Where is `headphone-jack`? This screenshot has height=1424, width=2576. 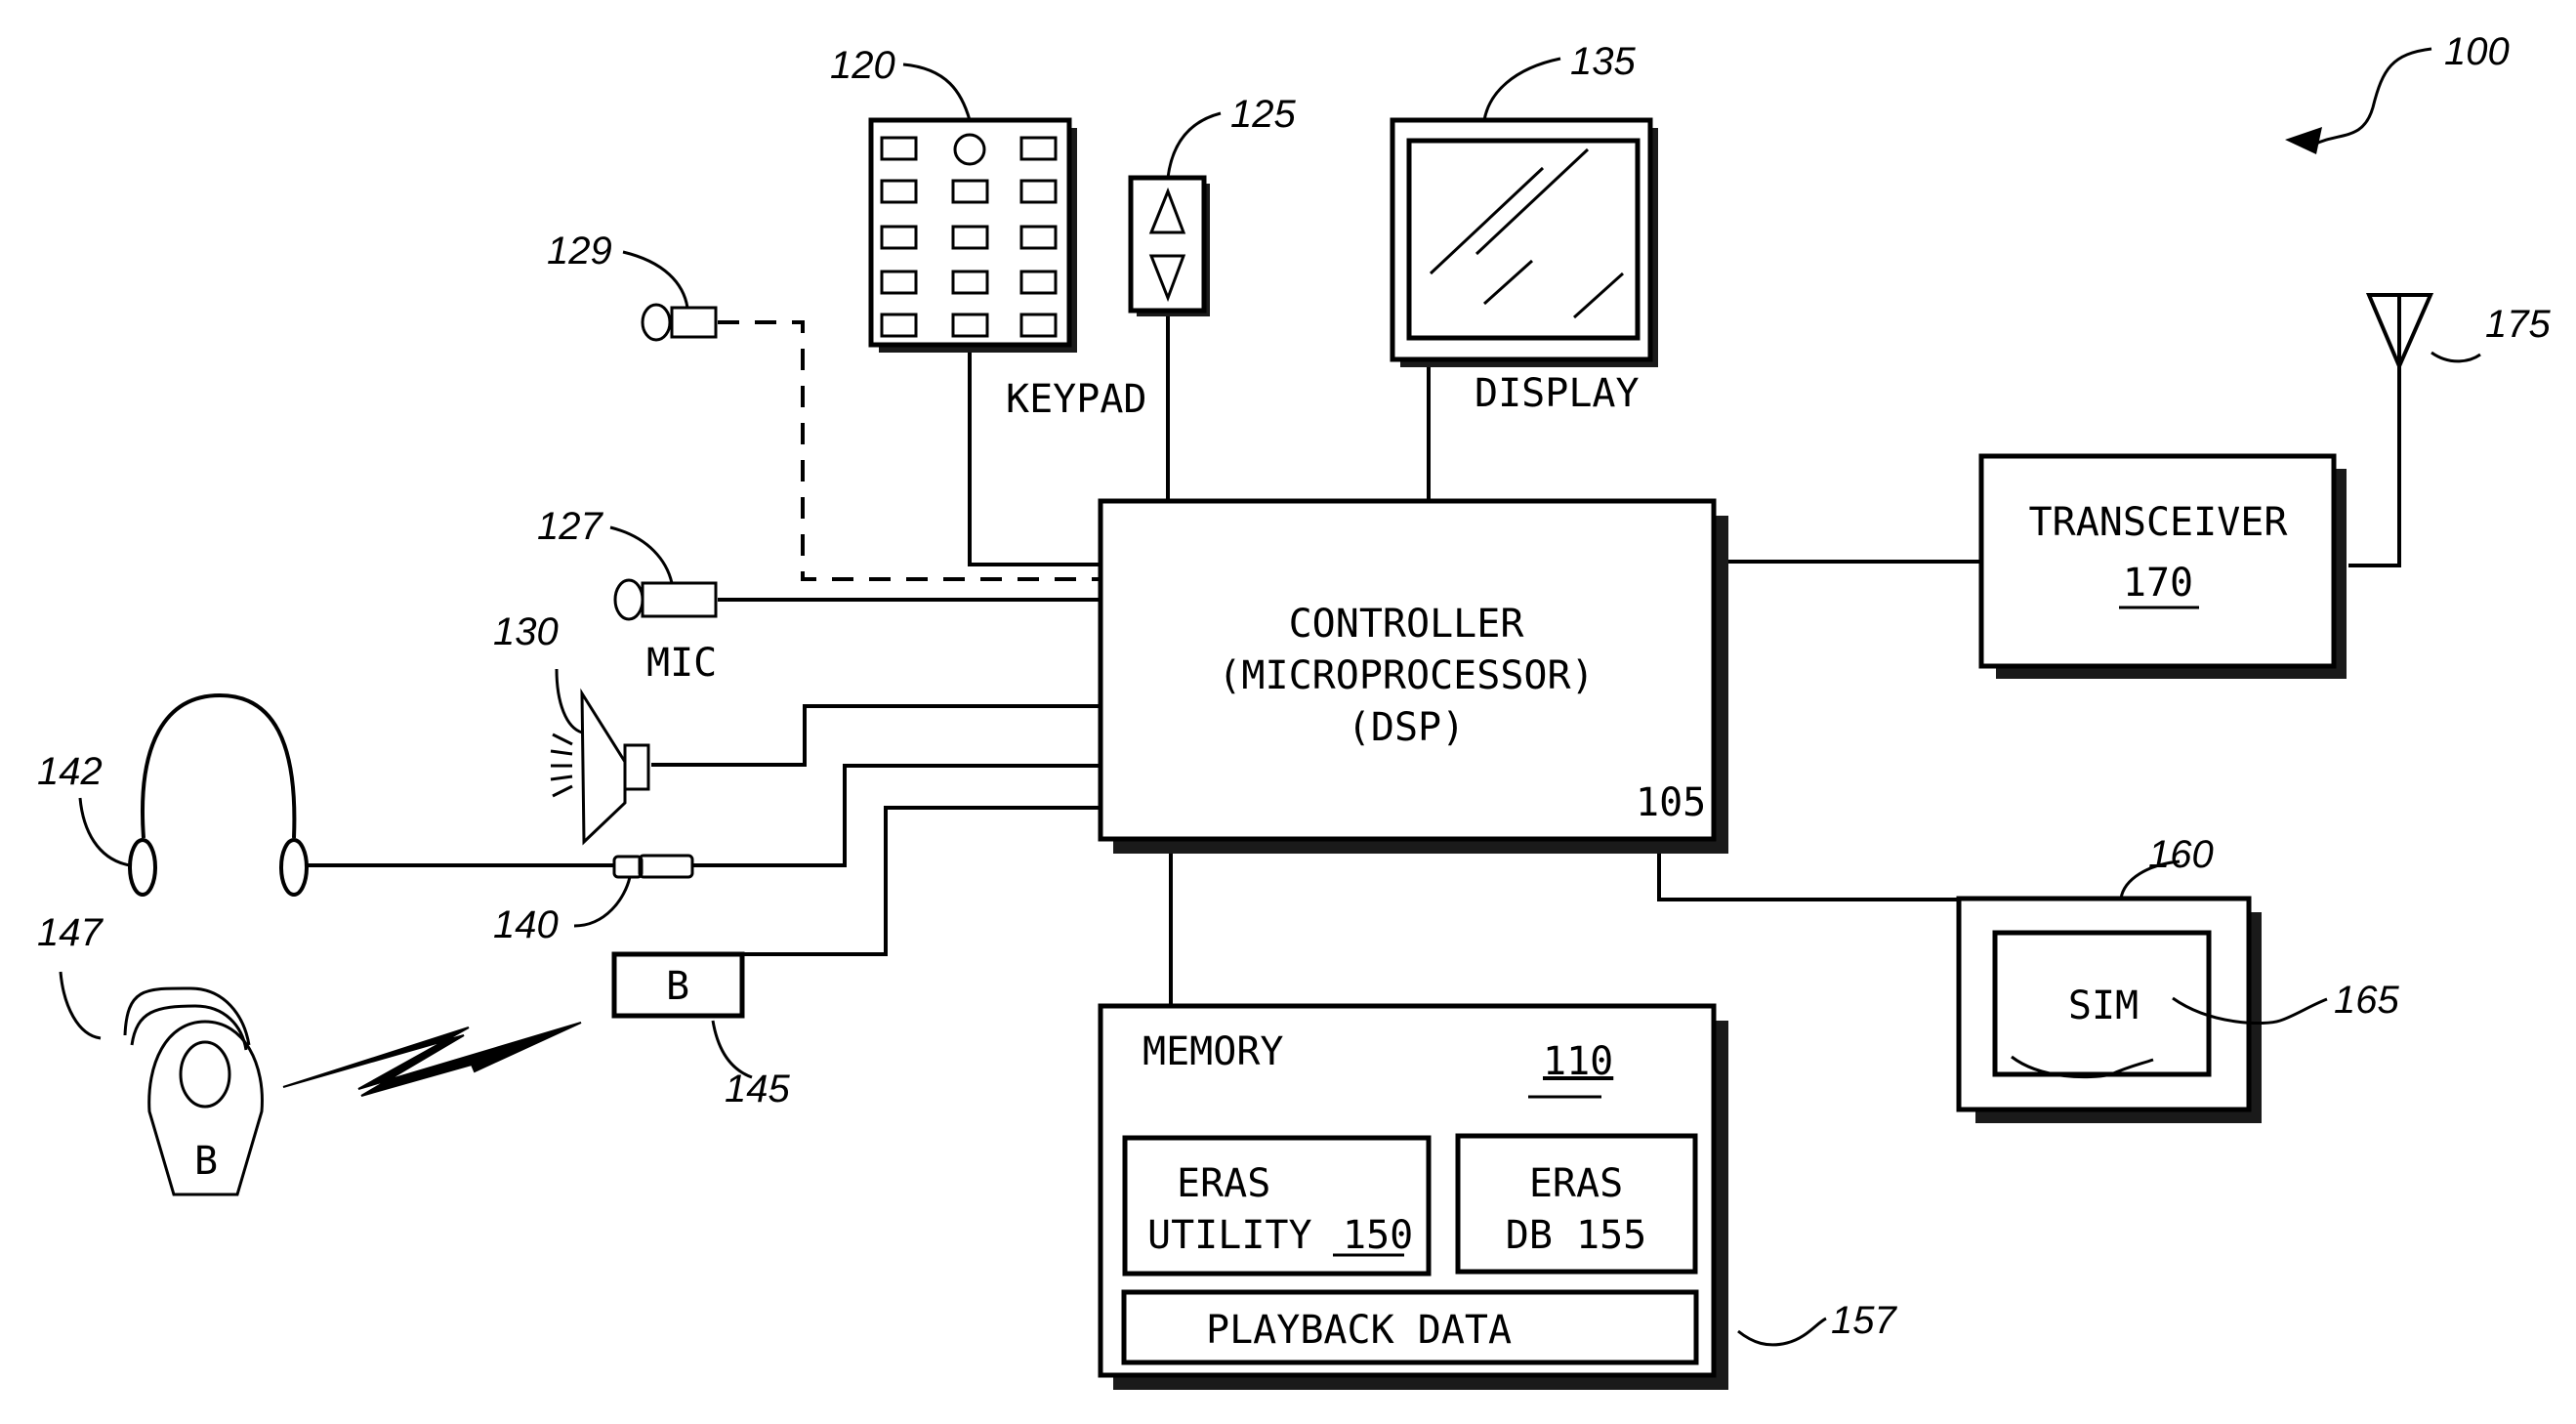
headphone-jack is located at coordinates (653, 866).